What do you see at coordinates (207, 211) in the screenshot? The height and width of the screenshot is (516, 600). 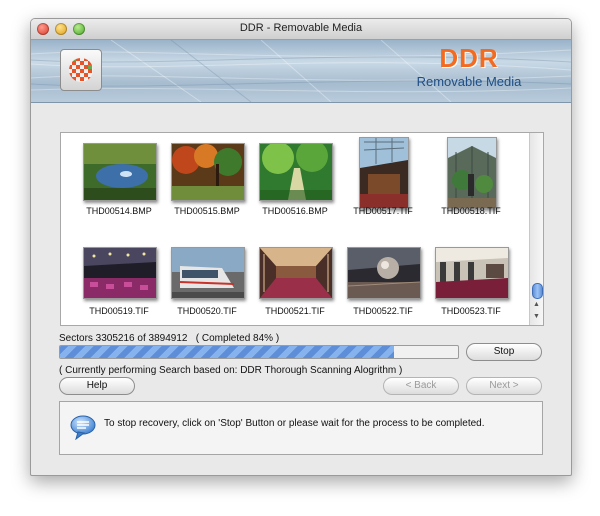 I see `file-name: THD00515.BMP` at bounding box center [207, 211].